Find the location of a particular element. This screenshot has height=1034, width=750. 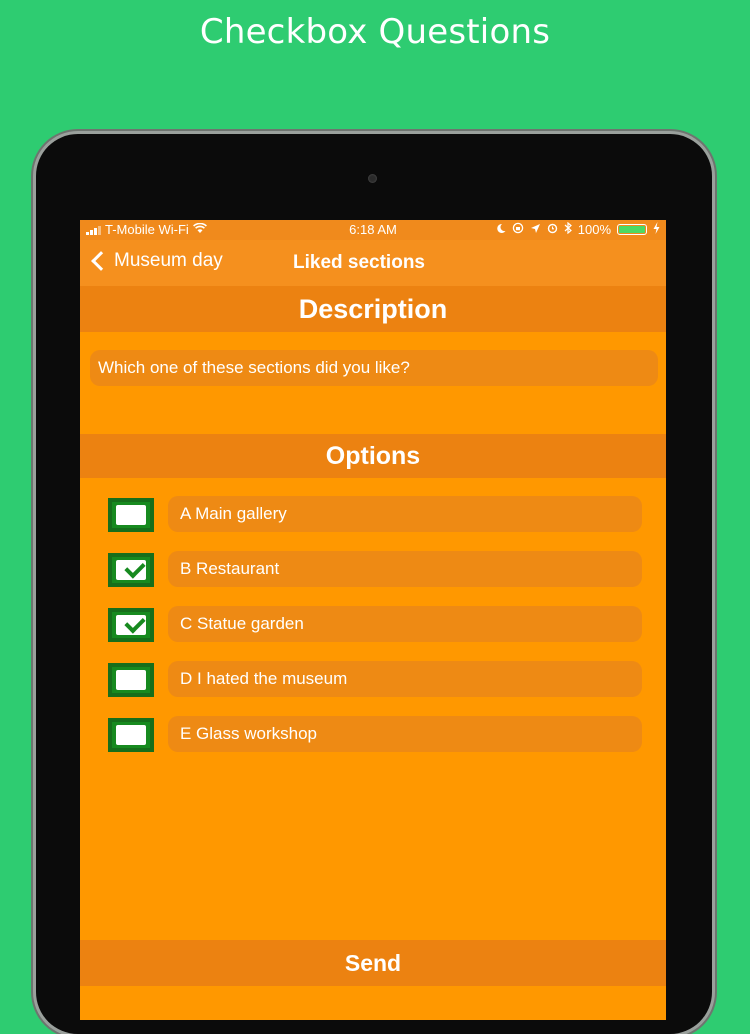

option-row: C Statue garden is located at coordinates (373, 625).